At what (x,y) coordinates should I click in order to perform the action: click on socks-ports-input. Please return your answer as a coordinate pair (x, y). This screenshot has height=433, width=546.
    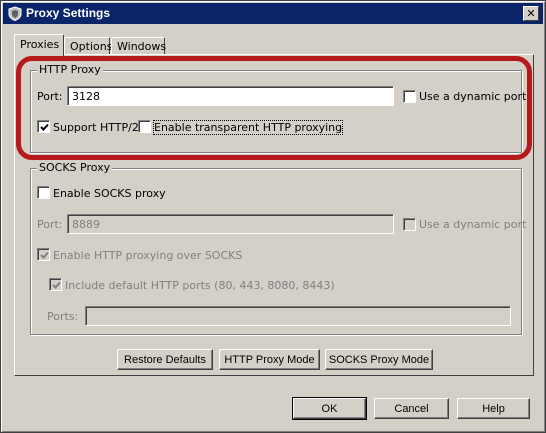
    Looking at the image, I should click on (298, 316).